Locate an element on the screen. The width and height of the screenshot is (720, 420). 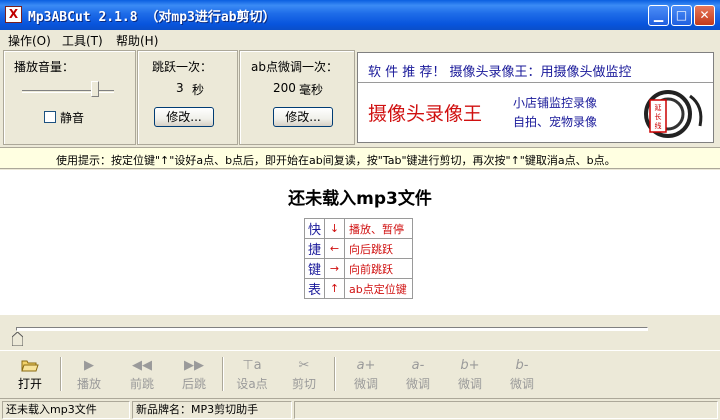
cut-button: ✂ 剪切 is located at coordinates (304, 375).